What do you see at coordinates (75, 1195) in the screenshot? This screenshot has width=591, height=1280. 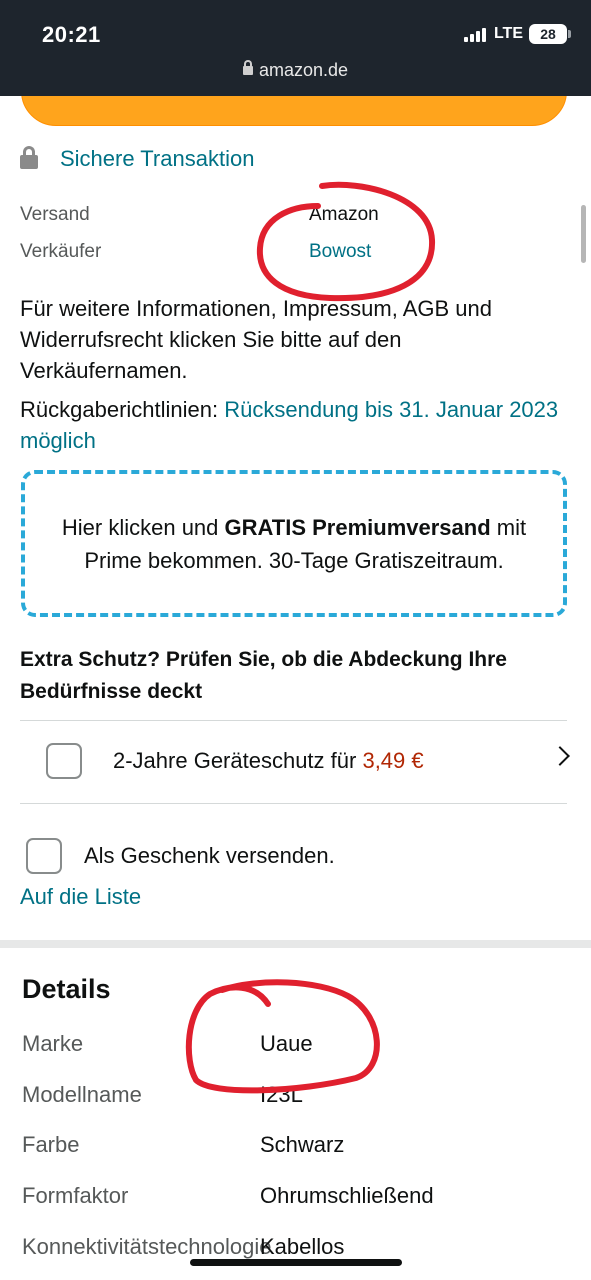 I see `detail-label: Formfaktor` at bounding box center [75, 1195].